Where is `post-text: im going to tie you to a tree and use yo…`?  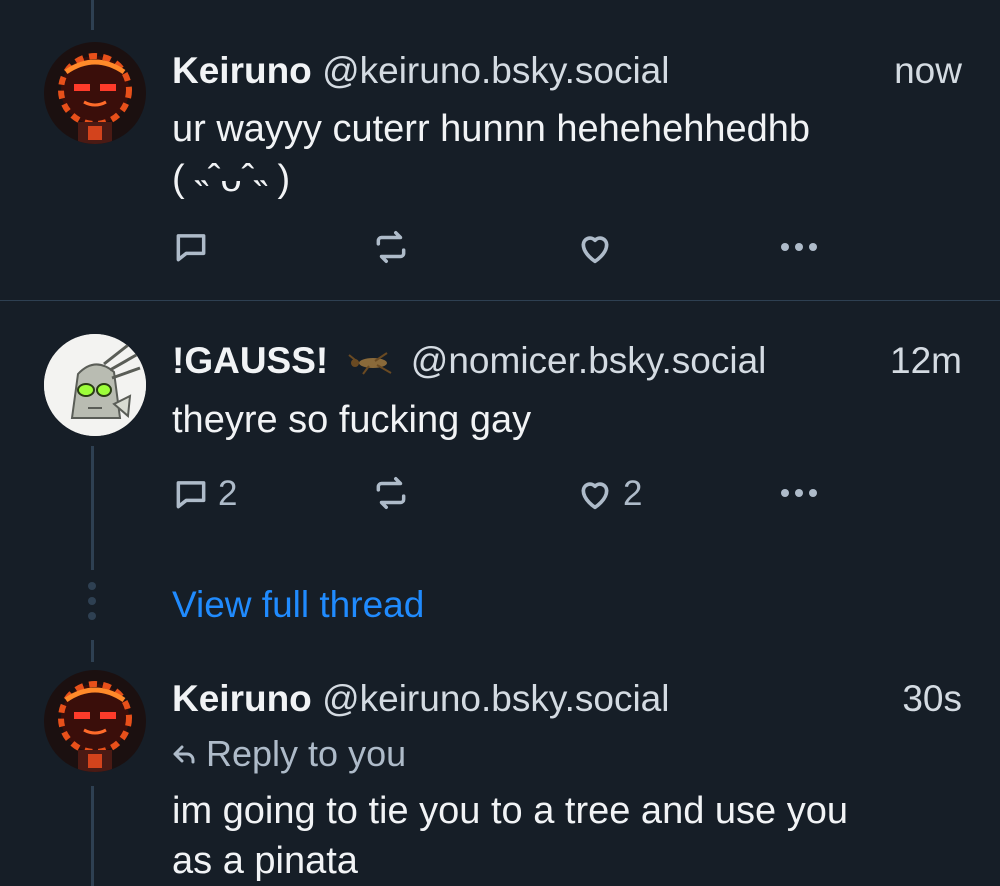
post-text: im going to tie you to a tree and use yo… is located at coordinates (510, 836).